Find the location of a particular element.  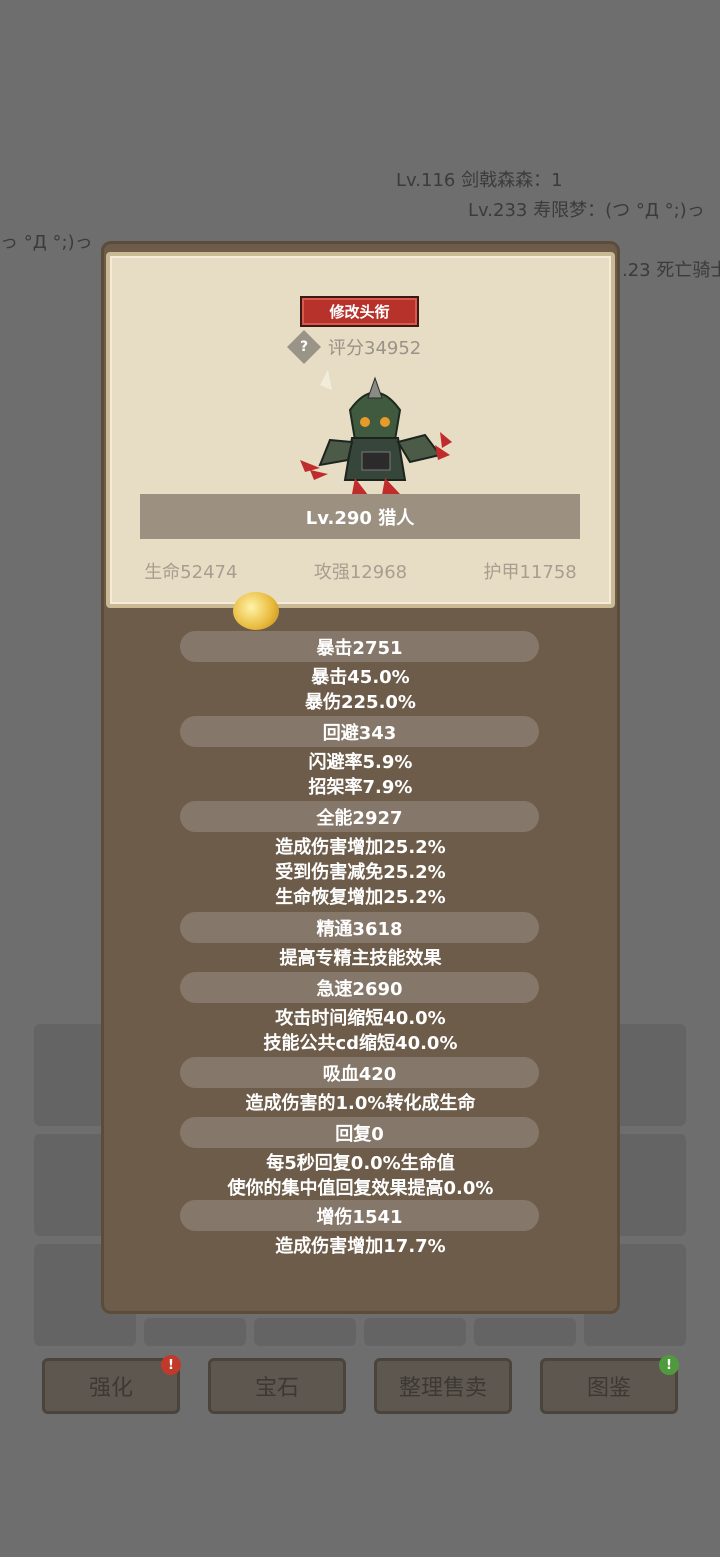

stat-line: 暴击45.0% is located at coordinates (360, 677).